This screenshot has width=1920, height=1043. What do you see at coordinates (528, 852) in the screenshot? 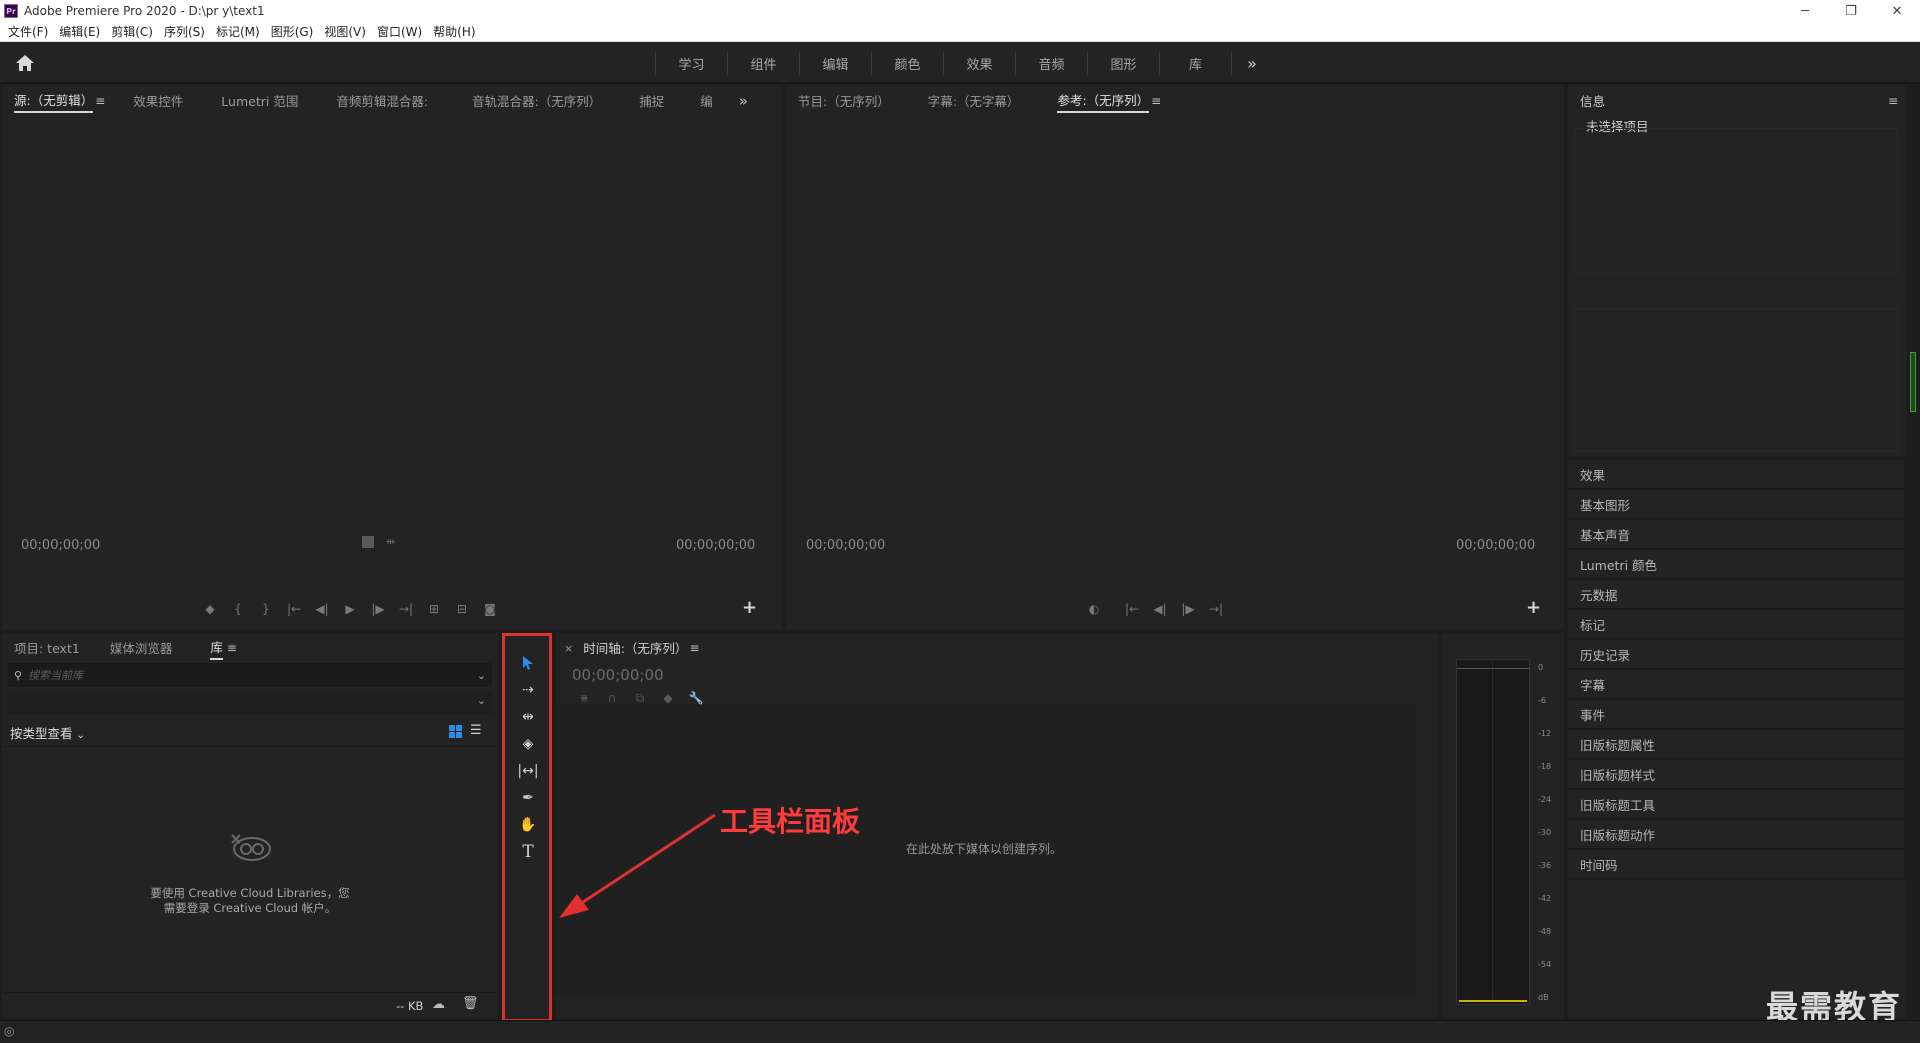
I see `type-tool-icon: T` at bounding box center [528, 852].